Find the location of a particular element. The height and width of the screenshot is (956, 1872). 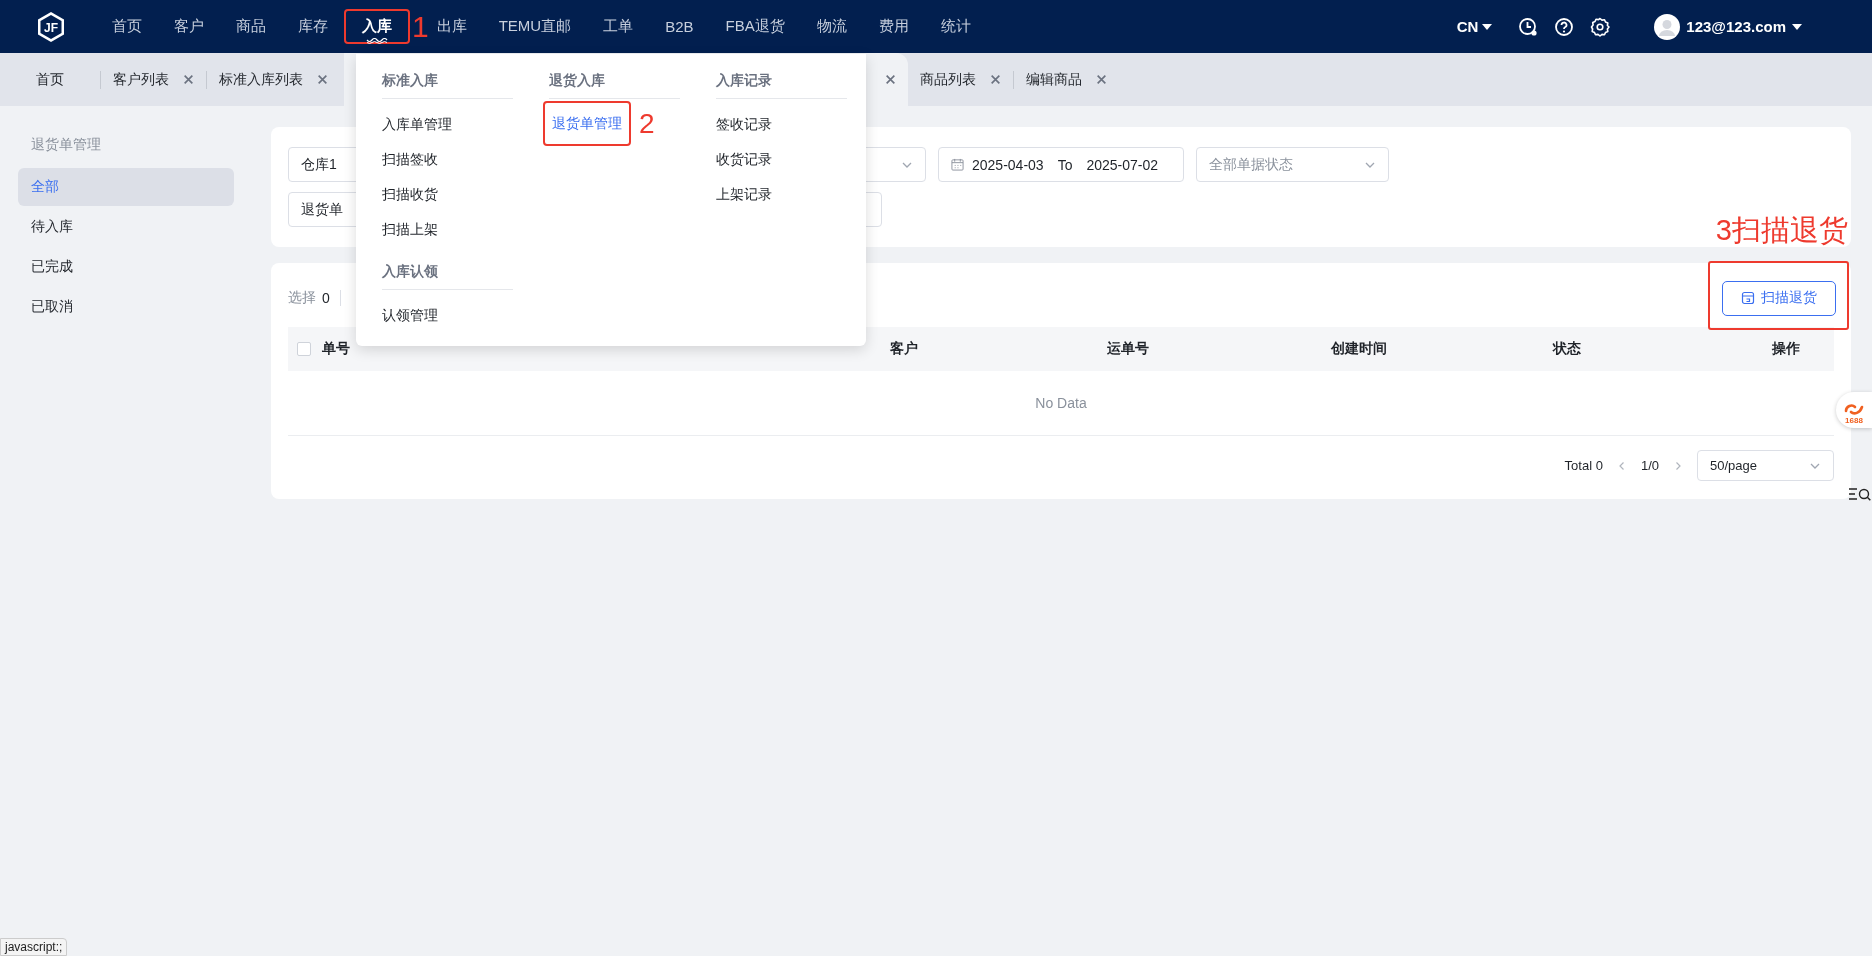

menu-item: 退货单管理 is located at coordinates (587, 123).